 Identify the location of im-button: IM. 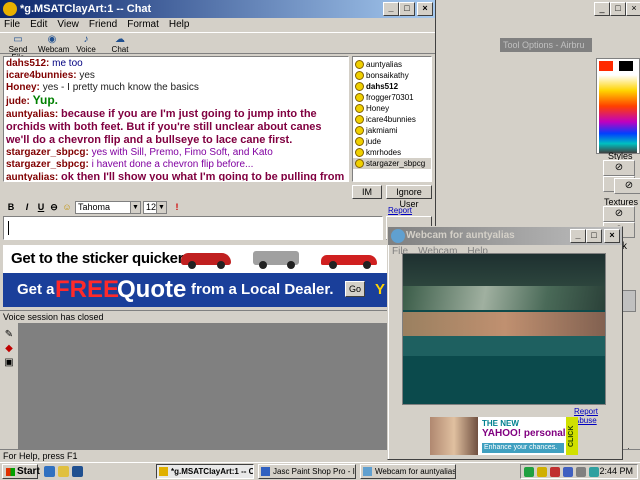
(367, 192).